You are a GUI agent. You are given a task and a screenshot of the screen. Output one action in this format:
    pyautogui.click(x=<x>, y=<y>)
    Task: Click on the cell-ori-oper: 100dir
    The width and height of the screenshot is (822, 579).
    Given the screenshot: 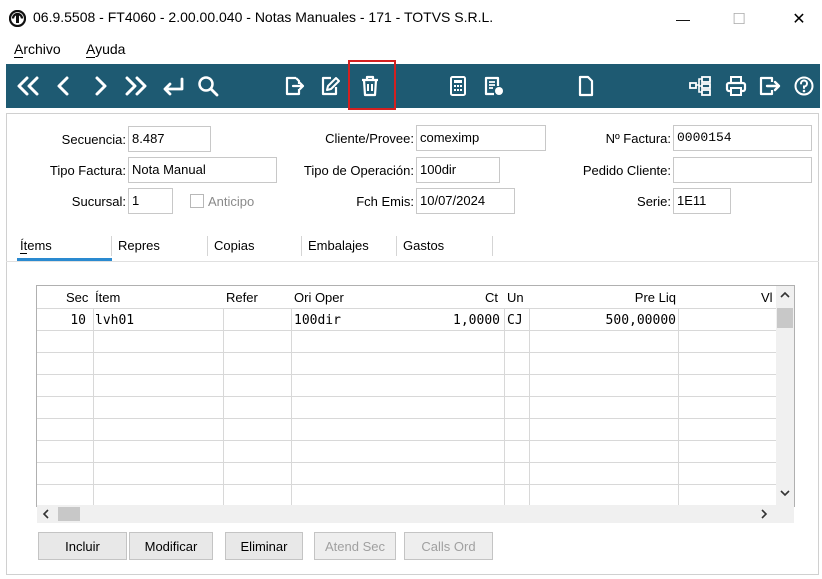 What is the action you would take?
    pyautogui.click(x=317, y=320)
    